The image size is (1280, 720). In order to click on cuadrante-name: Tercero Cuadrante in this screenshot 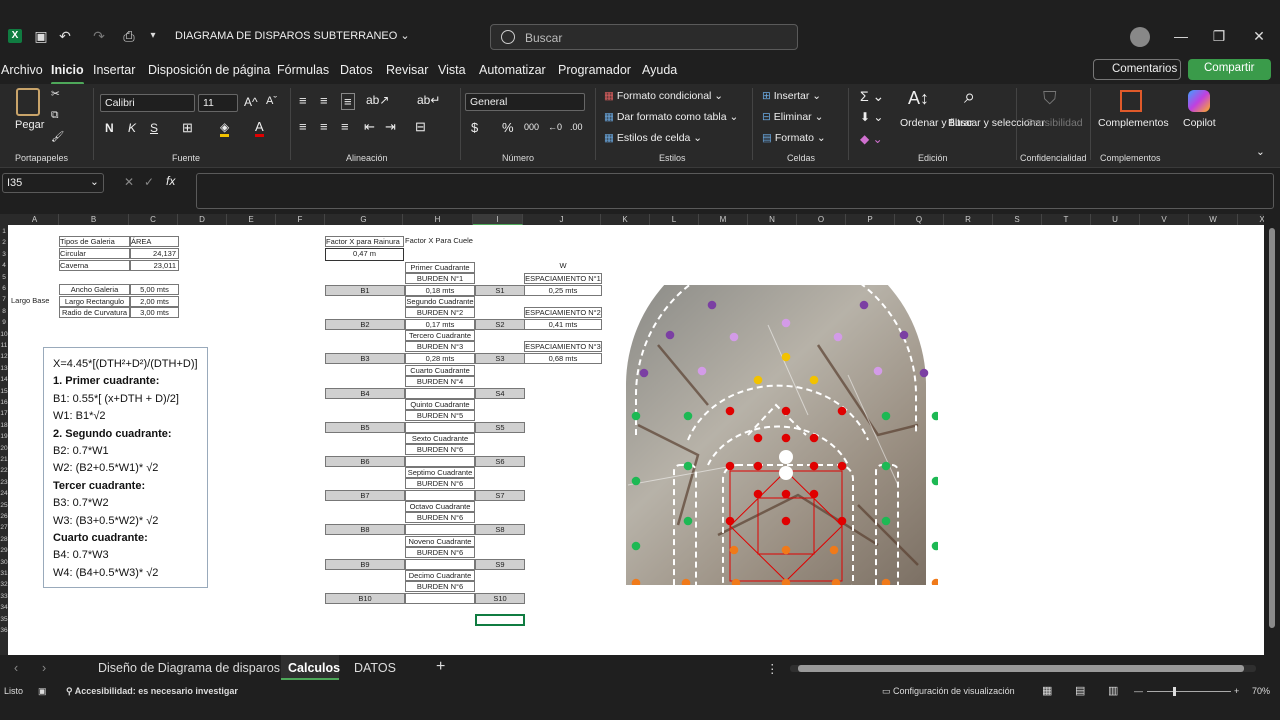, I will do `click(440, 336)`.